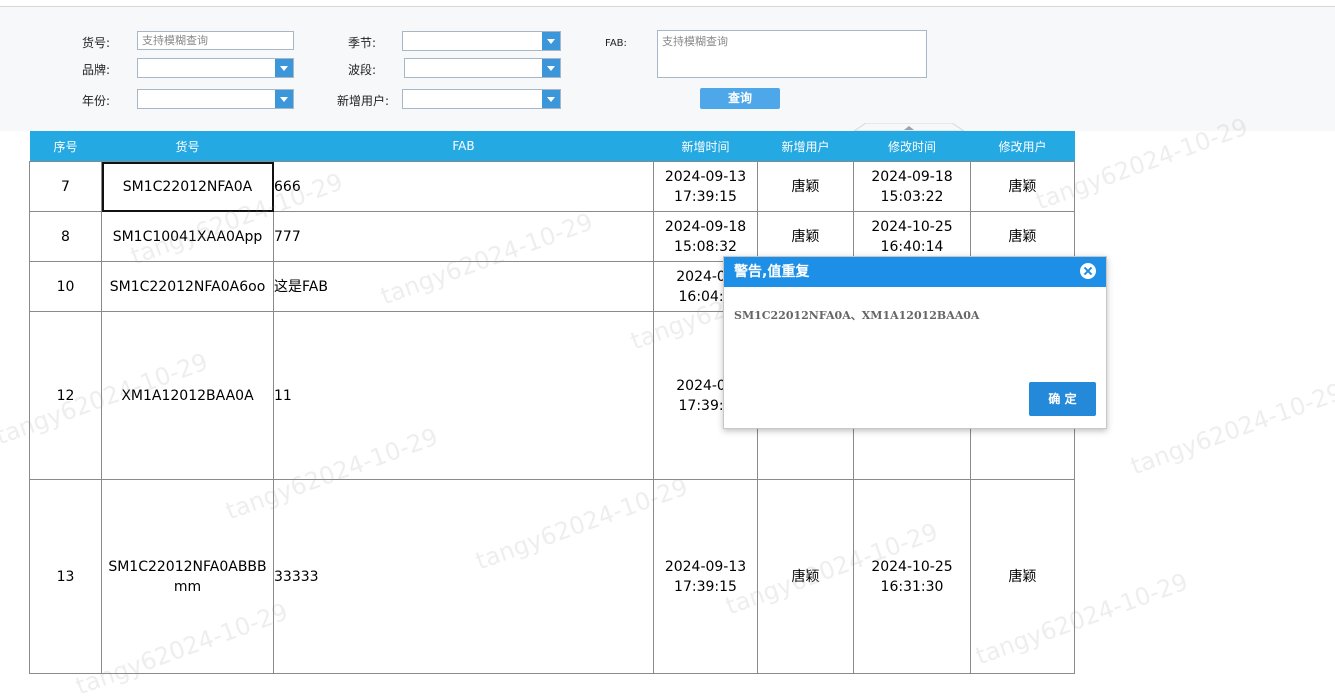 This screenshot has width=1335, height=700. What do you see at coordinates (463, 395) in the screenshot?
I see `cell-fab: 11` at bounding box center [463, 395].